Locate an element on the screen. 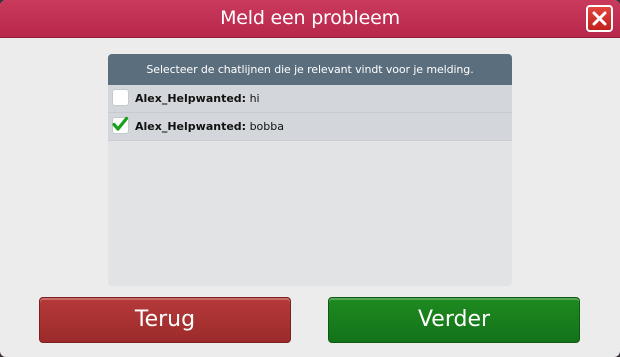 The width and height of the screenshot is (620, 357). next-button: Verder is located at coordinates (454, 320).